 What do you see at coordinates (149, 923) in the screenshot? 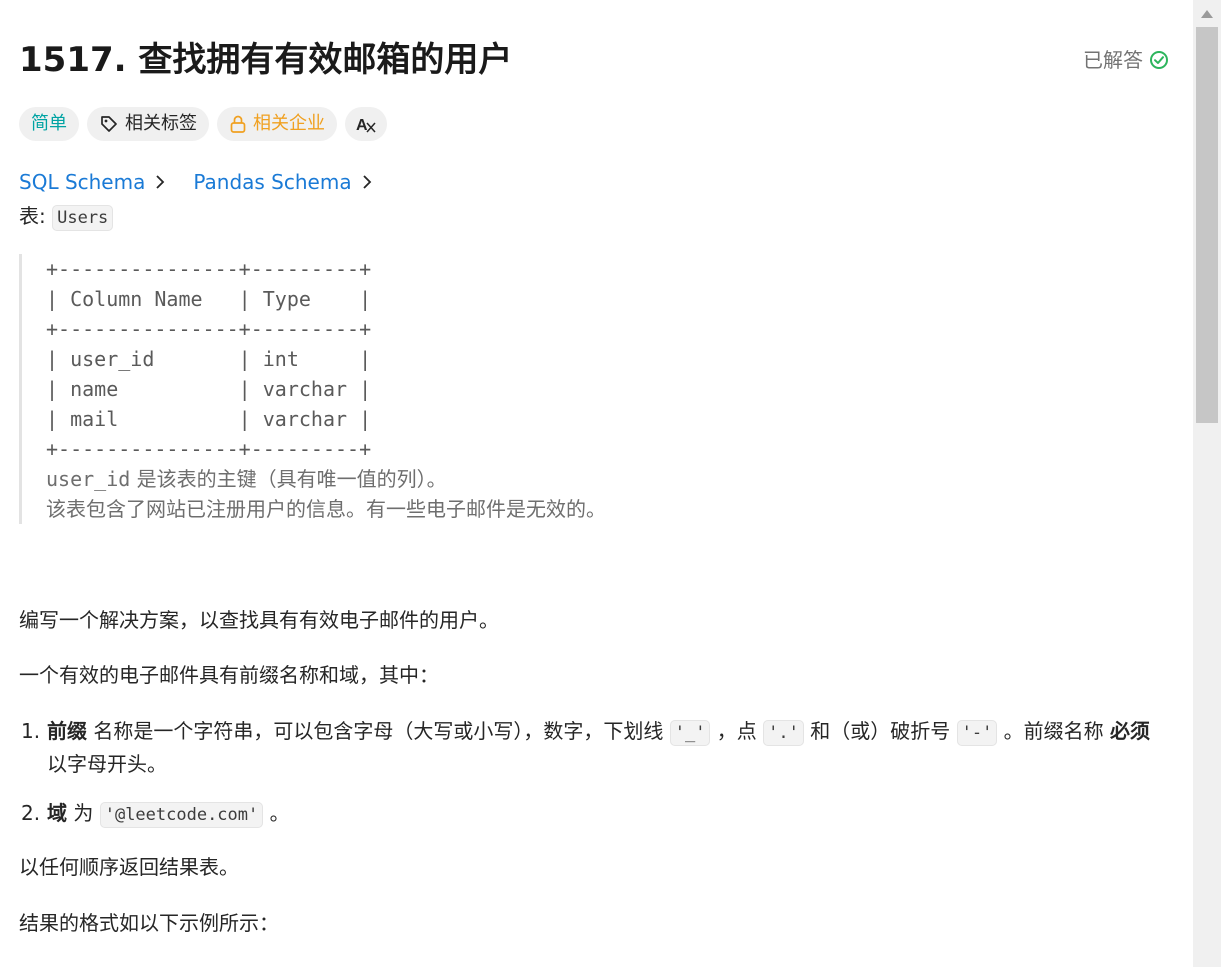
I see `description-paragraph-4: 结果的格式如以下示例所示：` at bounding box center [149, 923].